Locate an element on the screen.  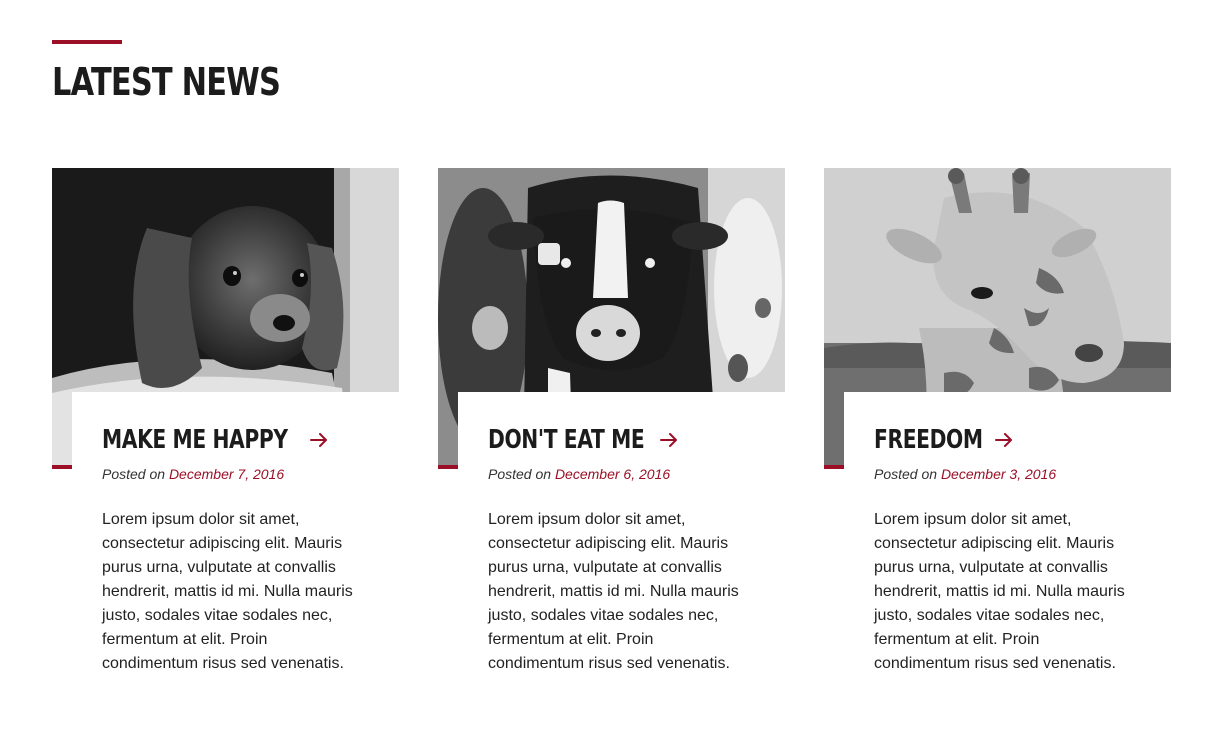
post-date-link: December 3, 2016 is located at coordinates (998, 474).